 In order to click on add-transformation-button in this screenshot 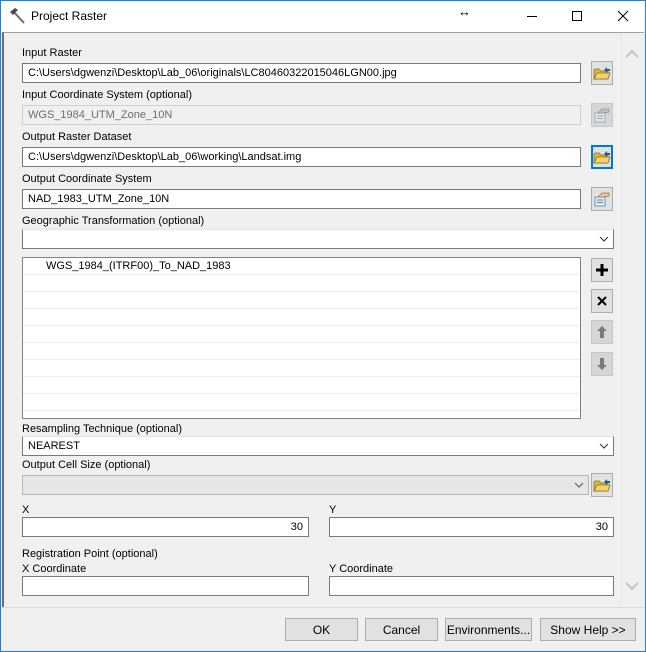, I will do `click(602, 270)`.